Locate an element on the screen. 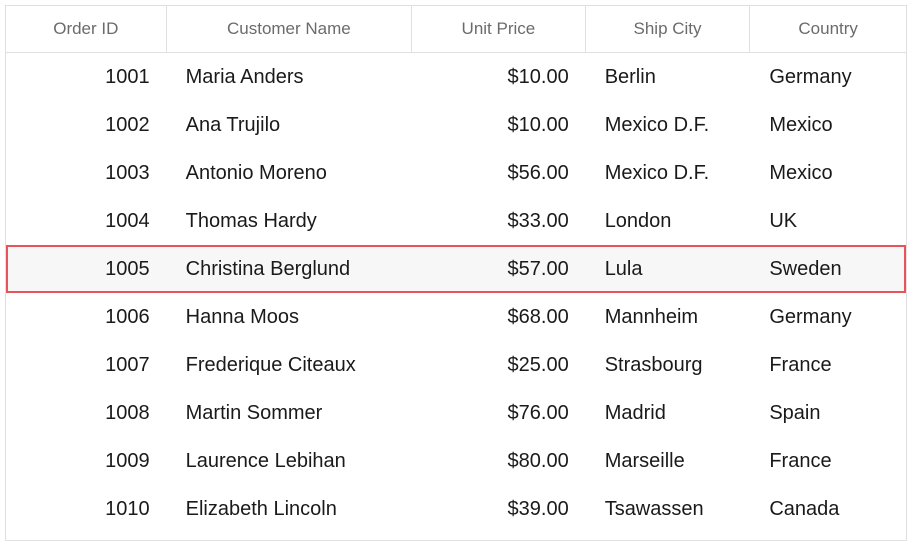 This screenshot has width=914, height=546. cell-customer-name: Laurence Lebihan is located at coordinates (289, 461).